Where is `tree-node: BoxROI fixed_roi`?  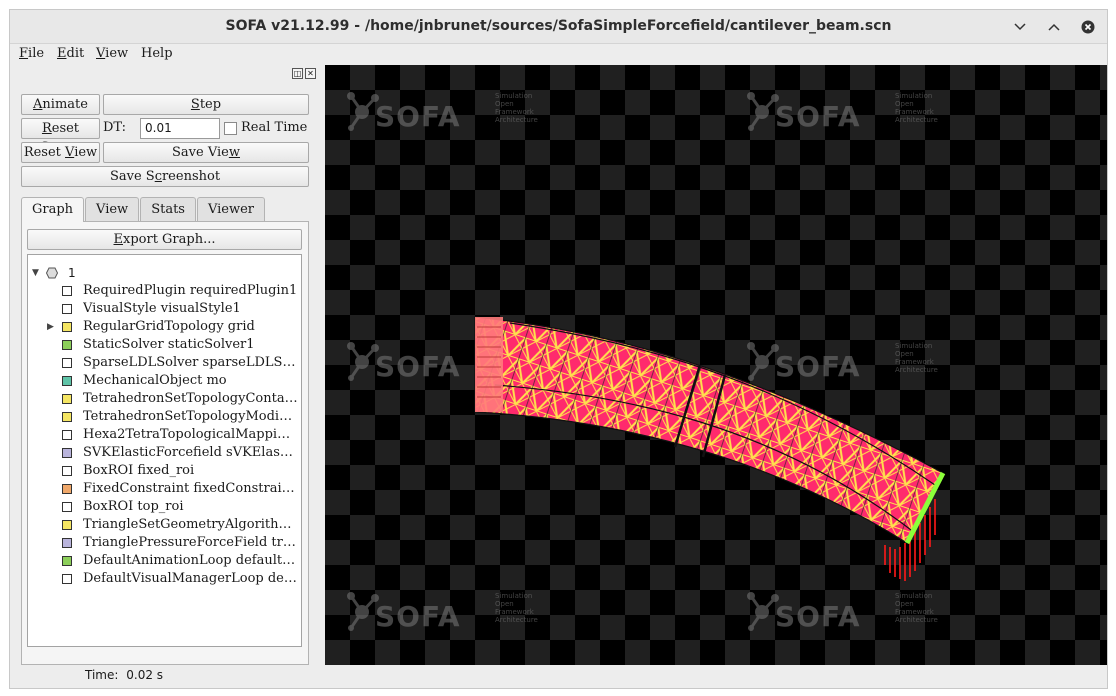
tree-node: BoxROI fixed_roi is located at coordinates (164, 471).